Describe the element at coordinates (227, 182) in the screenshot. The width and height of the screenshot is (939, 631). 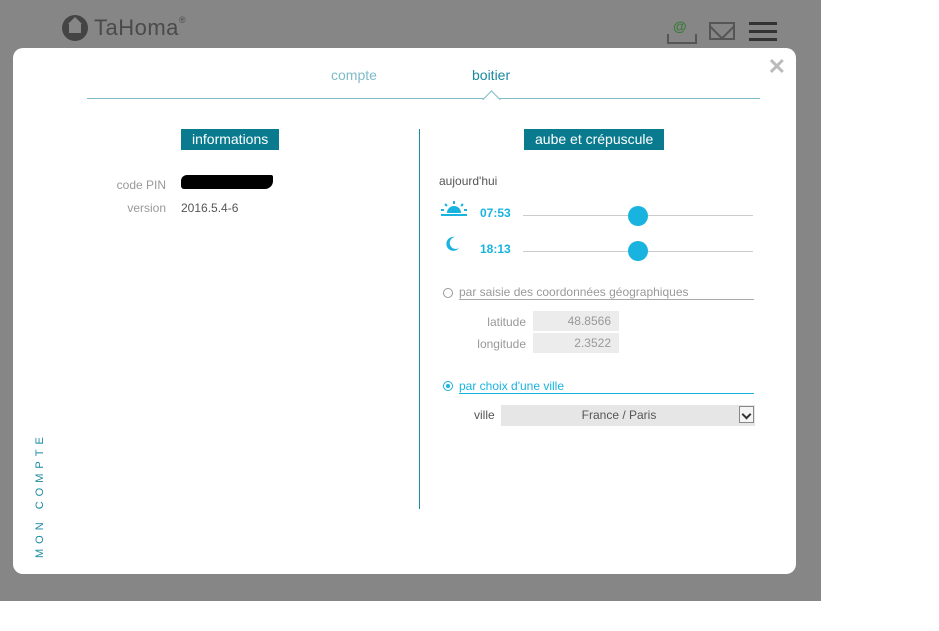
I see `pin-value-redacted` at that location.